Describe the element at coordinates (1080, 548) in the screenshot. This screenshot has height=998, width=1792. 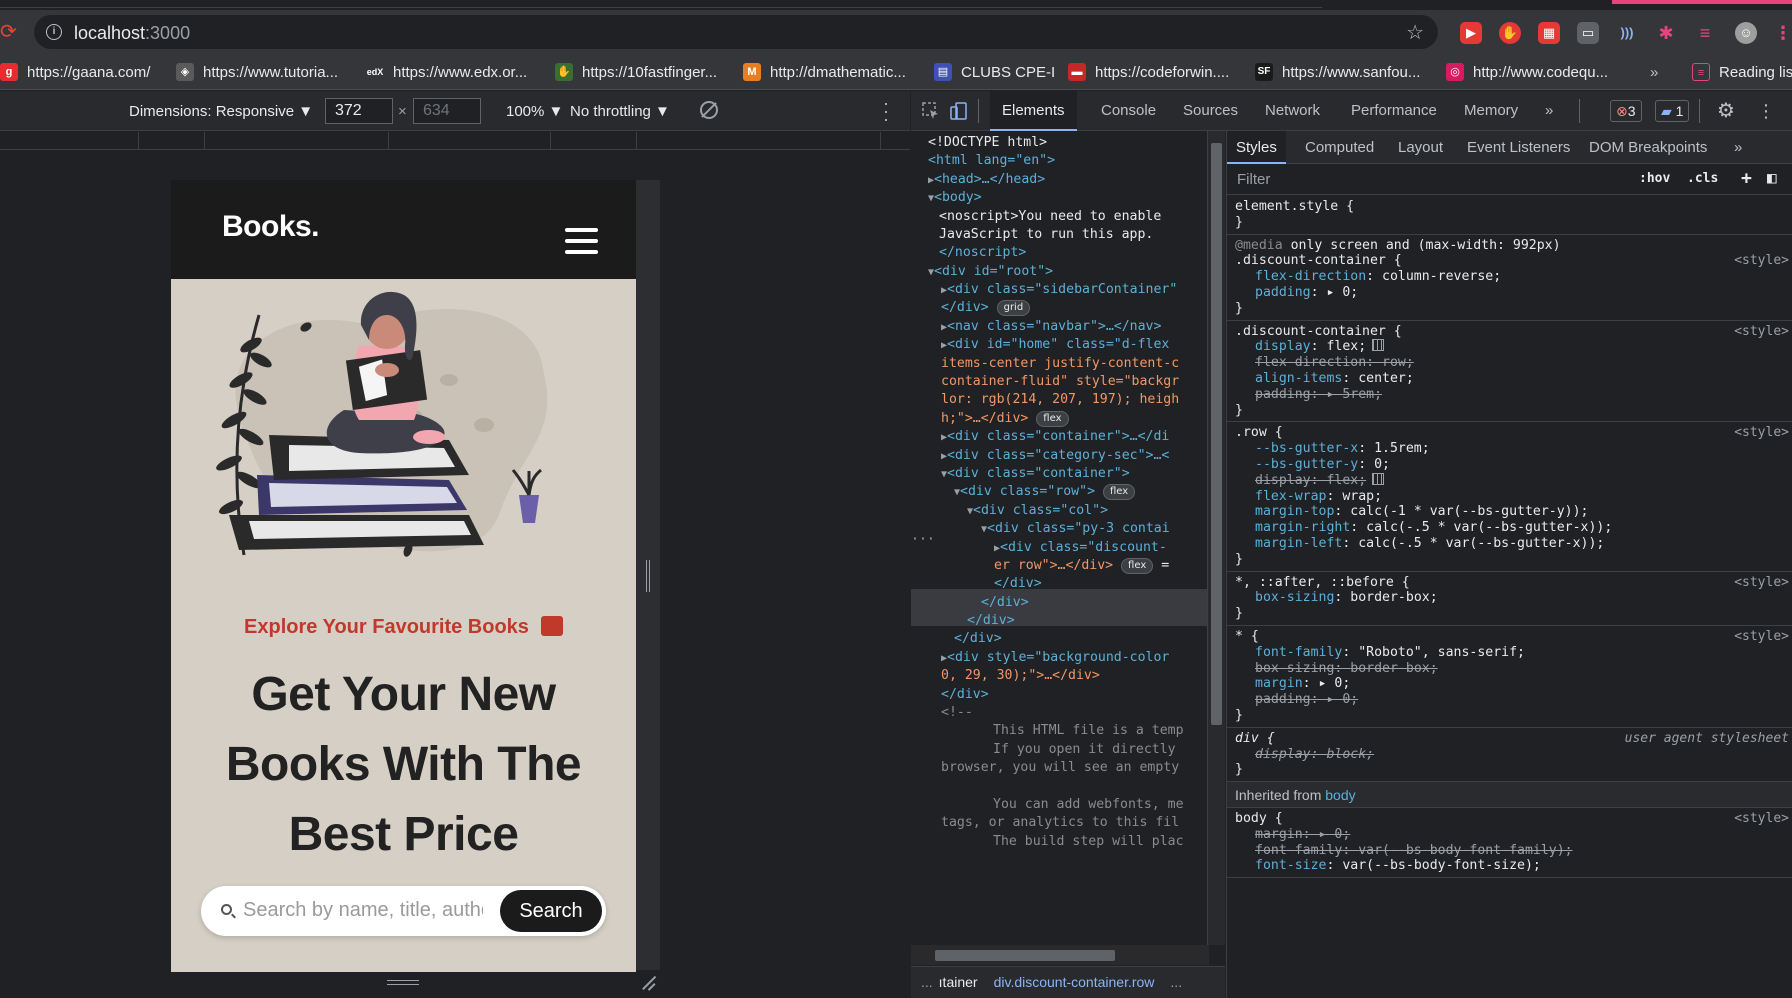
I see `dom-node-selected: ▶<div class="discount-` at that location.